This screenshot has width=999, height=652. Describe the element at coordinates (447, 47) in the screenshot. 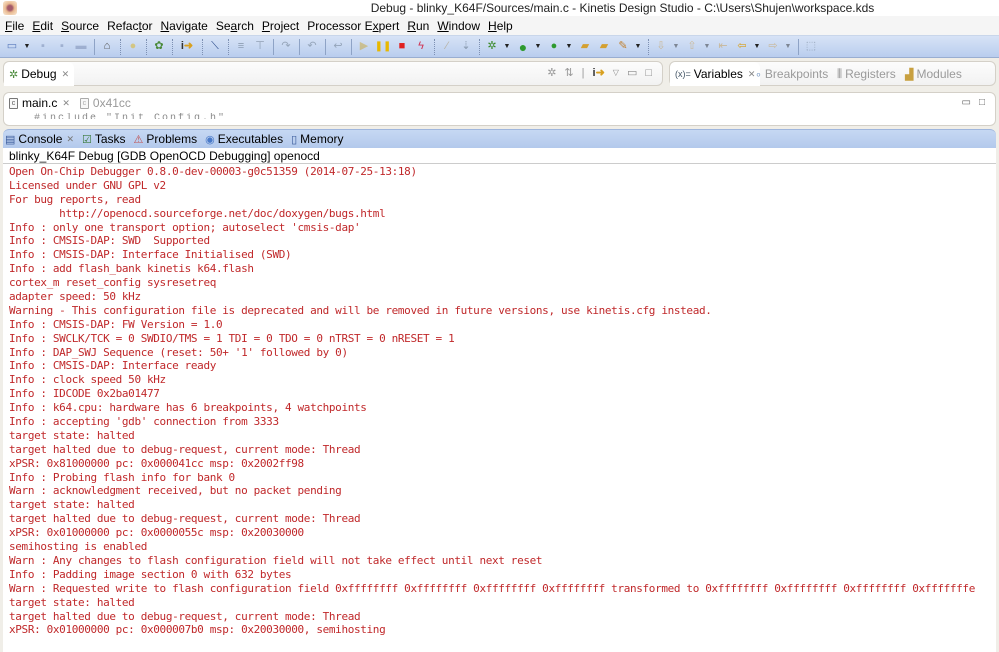

I see `drop-to-frame-icon: ⁄` at that location.